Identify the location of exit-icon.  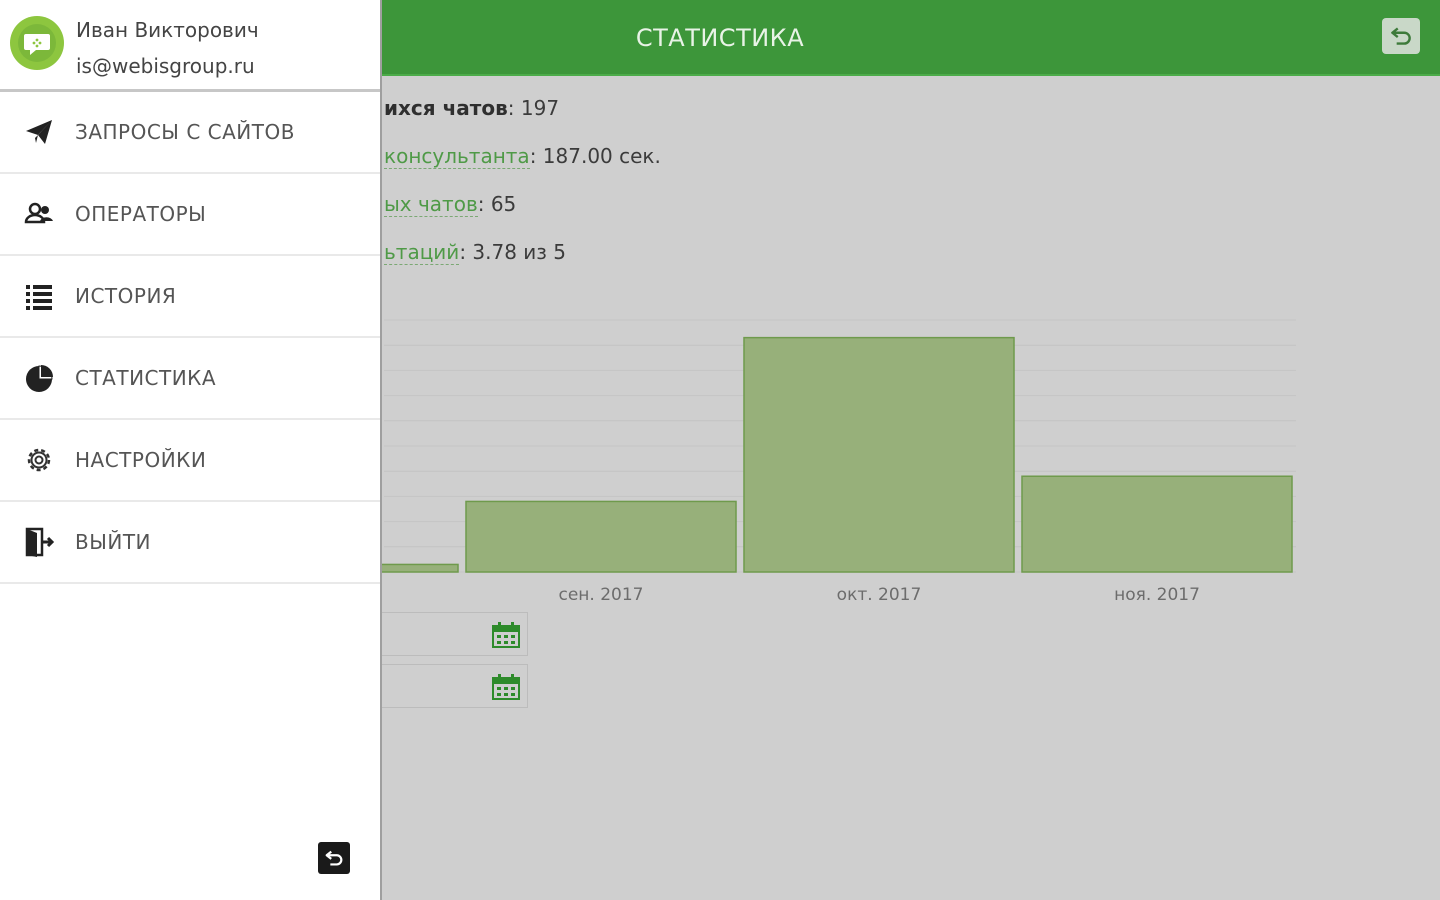
(40, 542).